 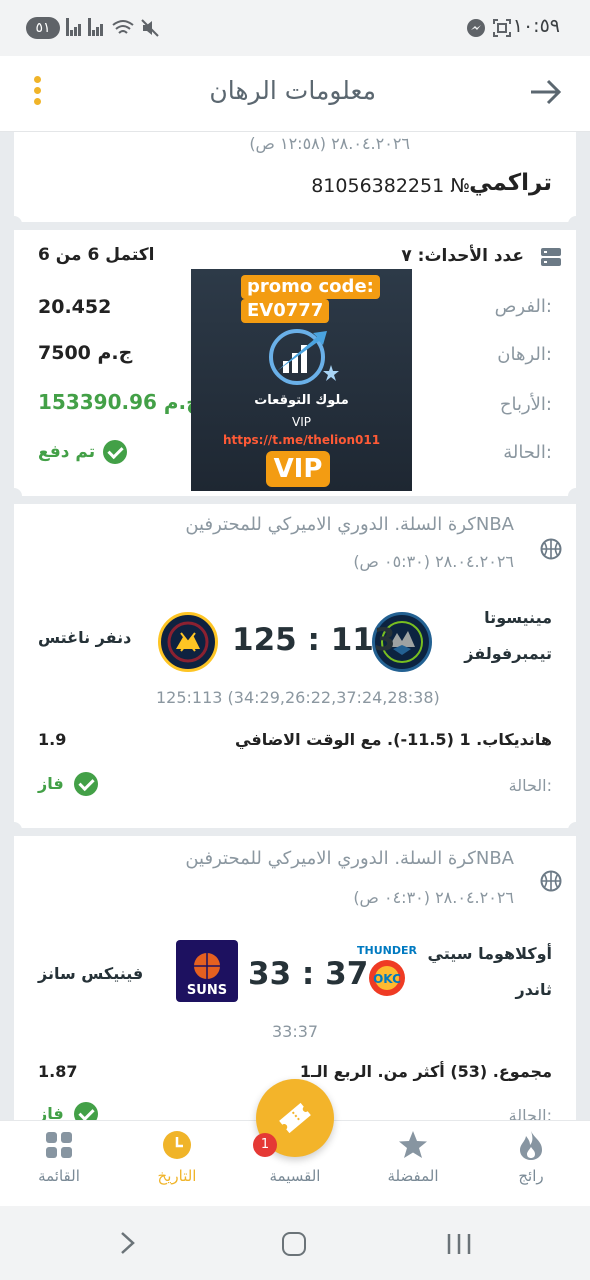 What do you see at coordinates (413, 1176) in the screenshot?
I see `nav-label: المفضلة` at bounding box center [413, 1176].